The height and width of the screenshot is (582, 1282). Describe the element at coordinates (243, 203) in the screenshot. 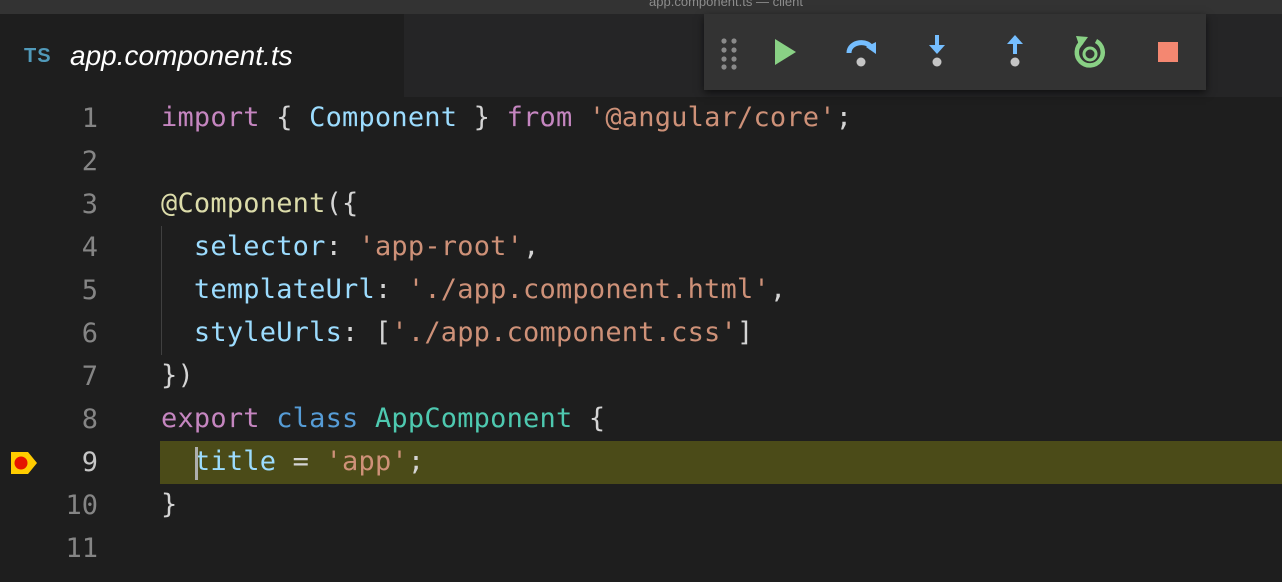

I see `code-token: @Component` at that location.